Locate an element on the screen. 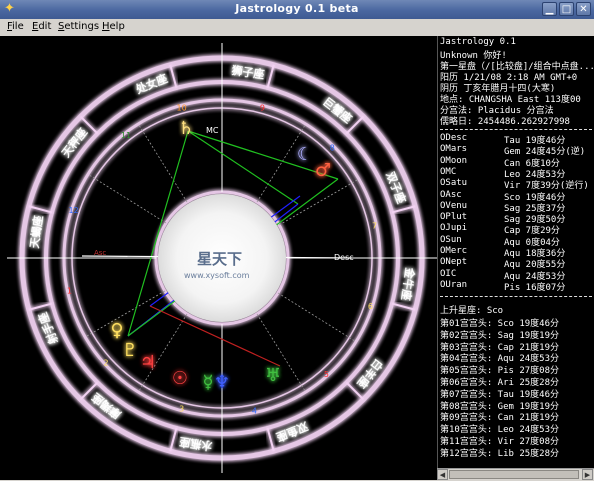 This screenshot has width=594, height=481. menu-help: Help is located at coordinates (113, 26).